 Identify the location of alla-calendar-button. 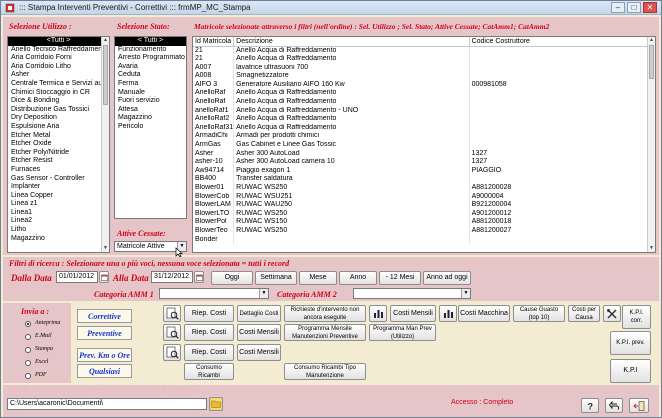
(199, 277).